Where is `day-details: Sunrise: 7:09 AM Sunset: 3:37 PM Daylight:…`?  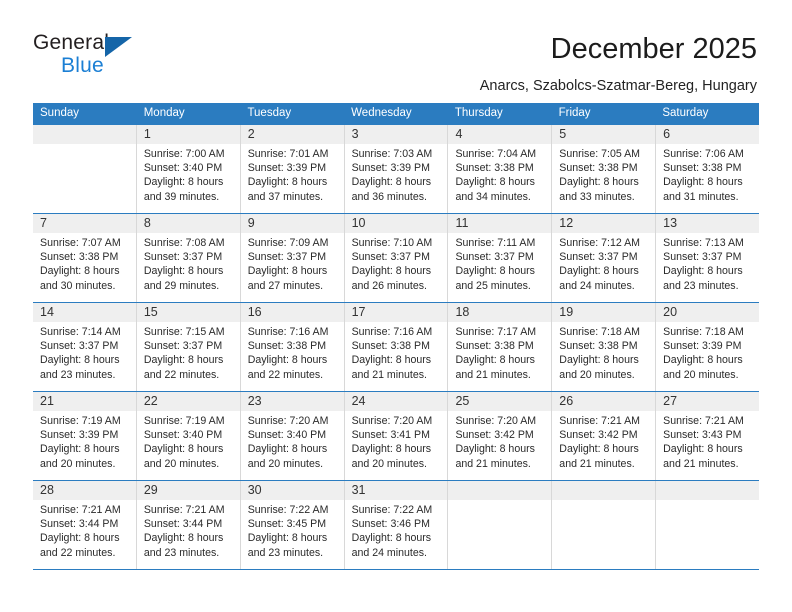
day-details: Sunrise: 7:09 AM Sunset: 3:37 PM Daylight:… is located at coordinates (292, 263).